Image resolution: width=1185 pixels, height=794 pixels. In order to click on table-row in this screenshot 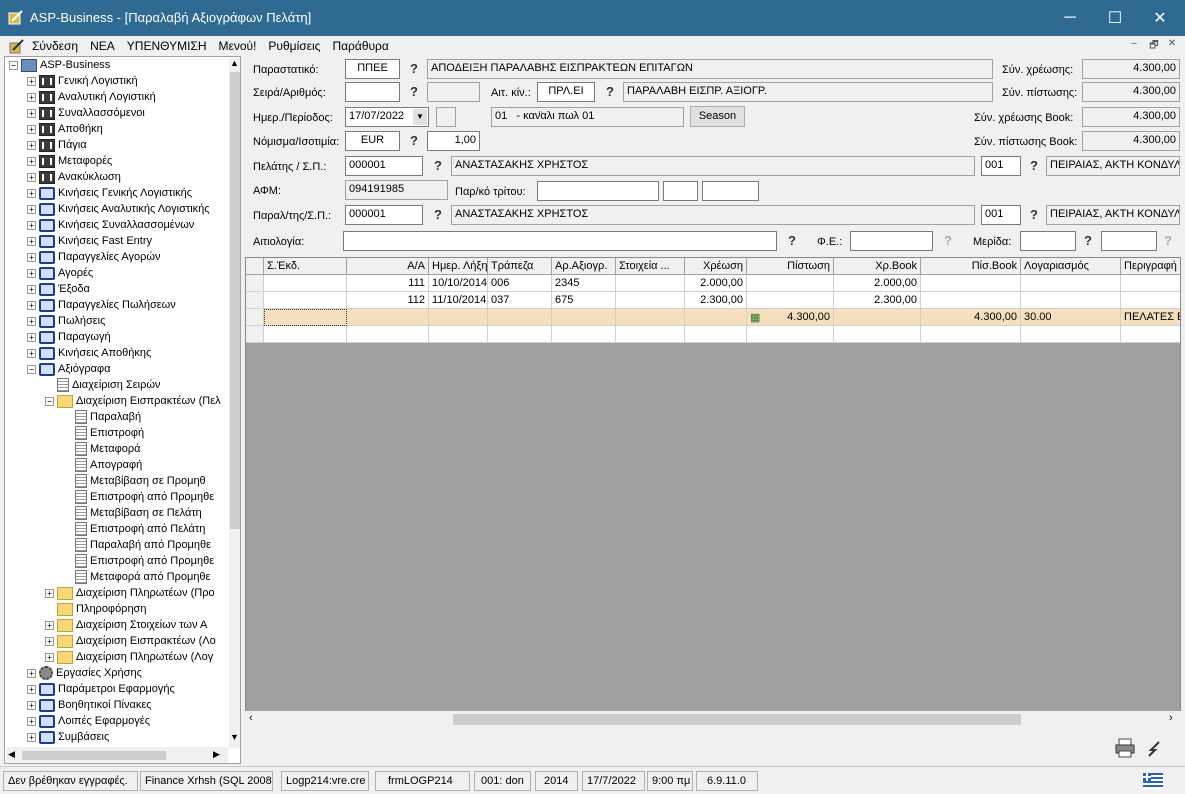, I will do `click(713, 334)`.